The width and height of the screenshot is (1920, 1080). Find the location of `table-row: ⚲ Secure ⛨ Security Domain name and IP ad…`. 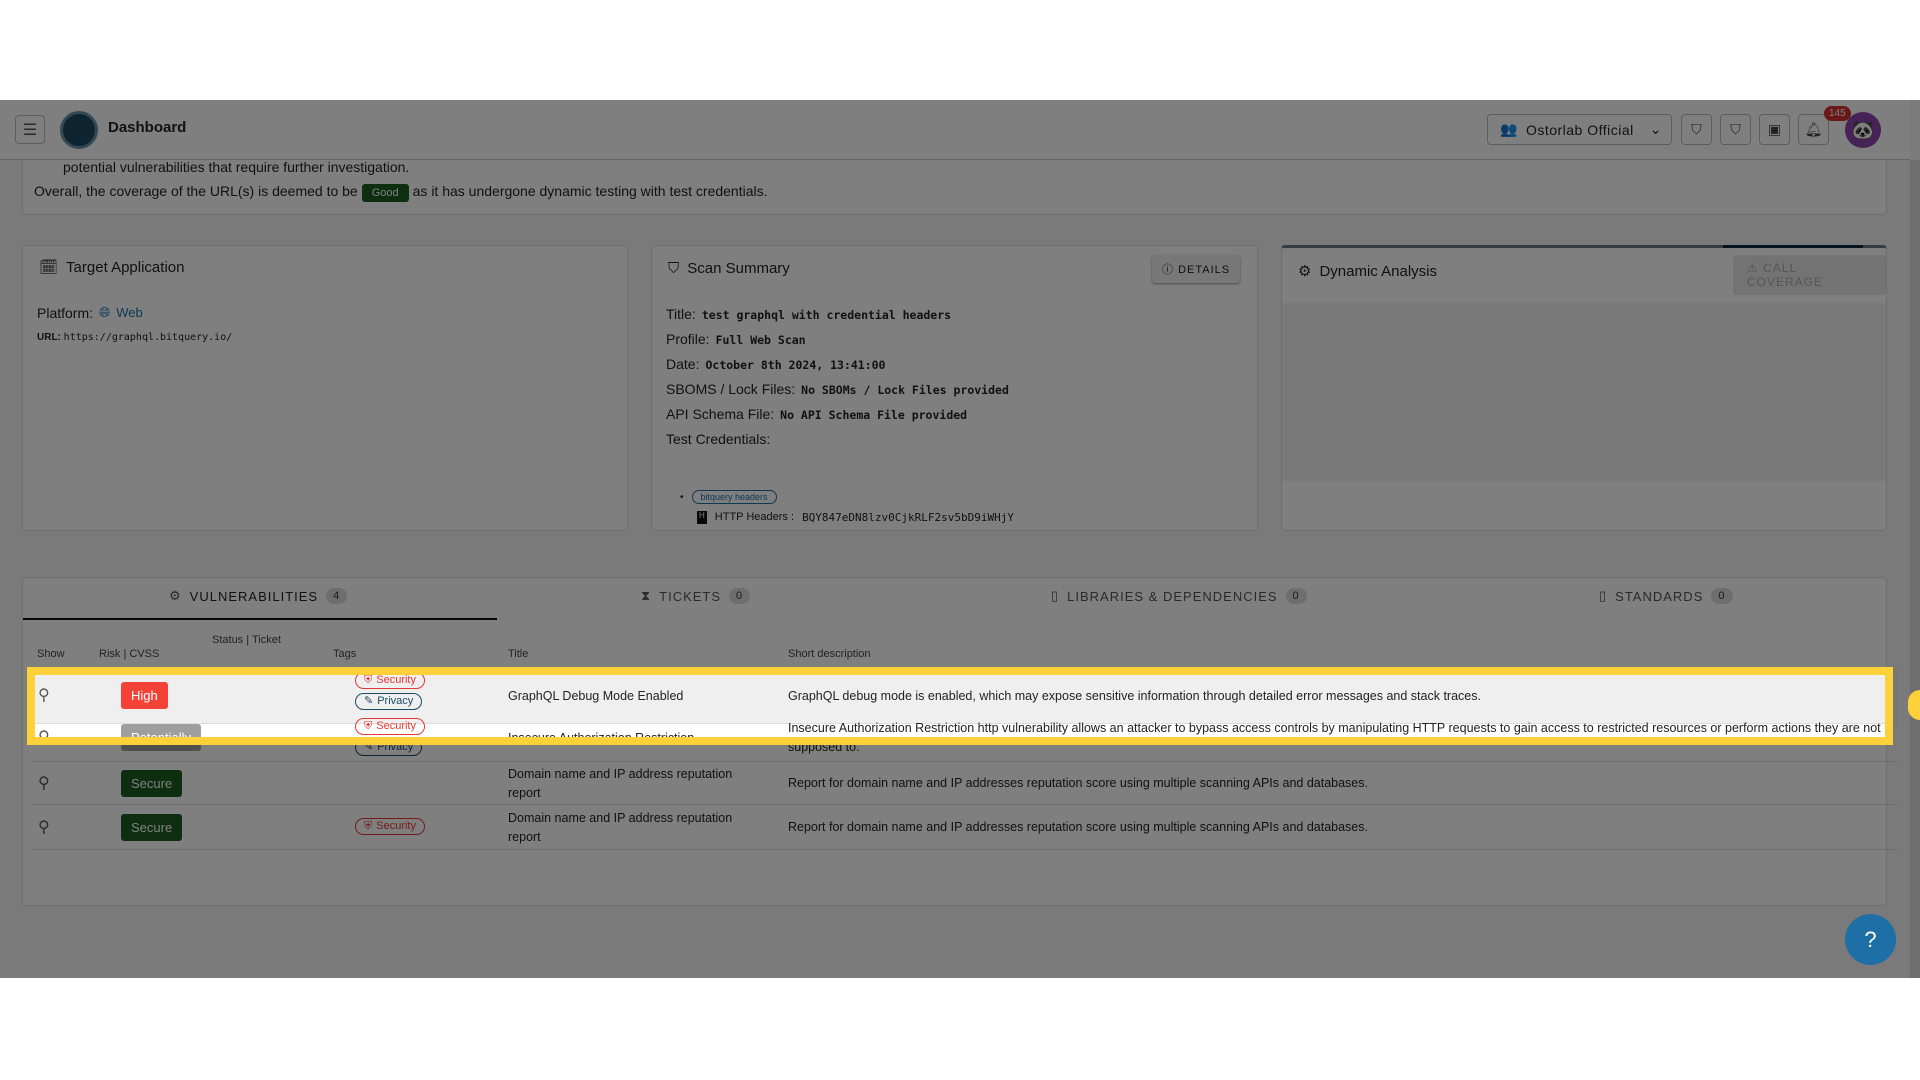

table-row: ⚲ Secure ⛨ Security Domain name and IP ad… is located at coordinates (965, 827).